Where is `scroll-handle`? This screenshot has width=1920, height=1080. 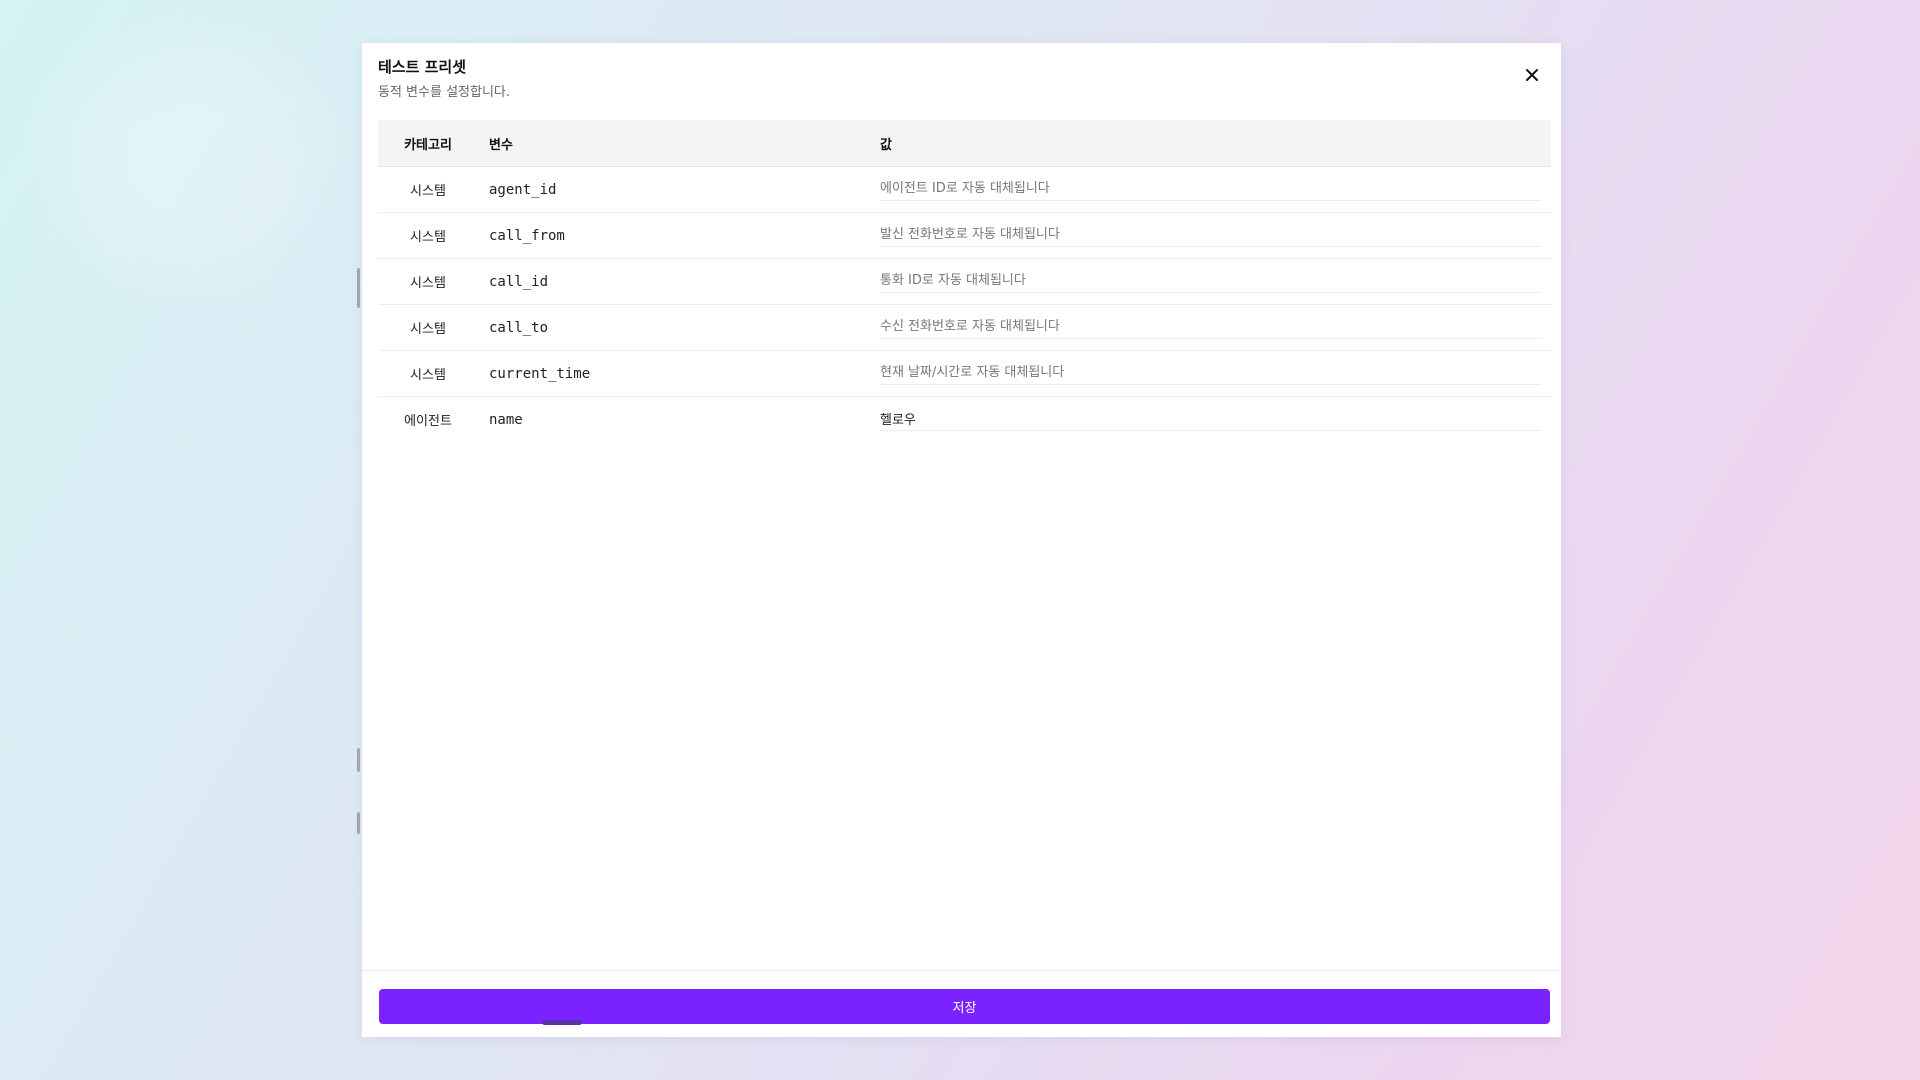 scroll-handle is located at coordinates (562, 1022).